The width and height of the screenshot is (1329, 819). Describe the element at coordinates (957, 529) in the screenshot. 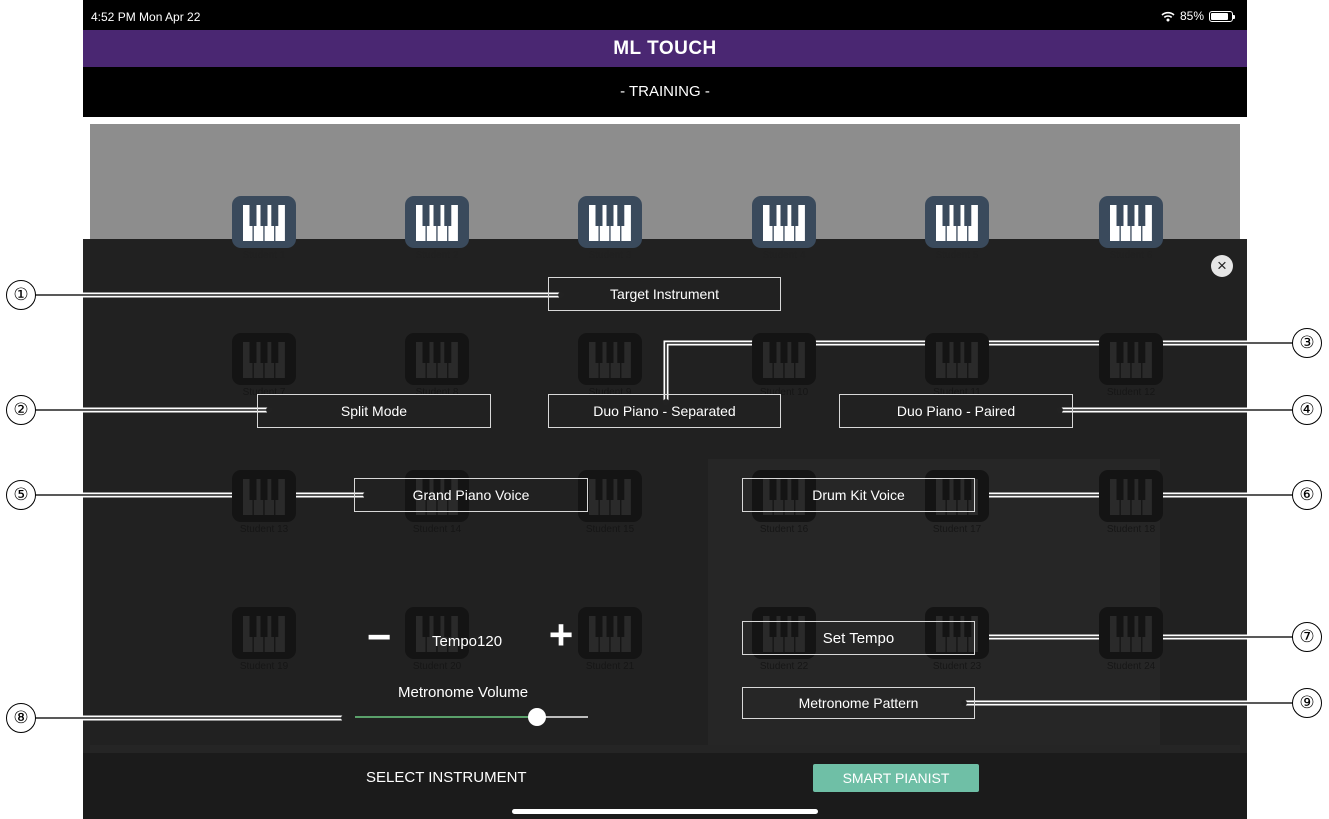

I see `student-label: Student 17` at that location.